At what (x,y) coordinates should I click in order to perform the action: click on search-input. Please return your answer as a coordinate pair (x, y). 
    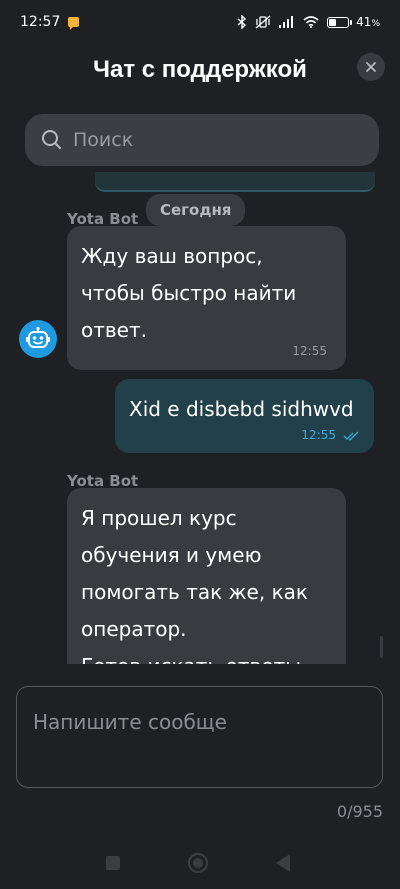
    Looking at the image, I should click on (213, 140).